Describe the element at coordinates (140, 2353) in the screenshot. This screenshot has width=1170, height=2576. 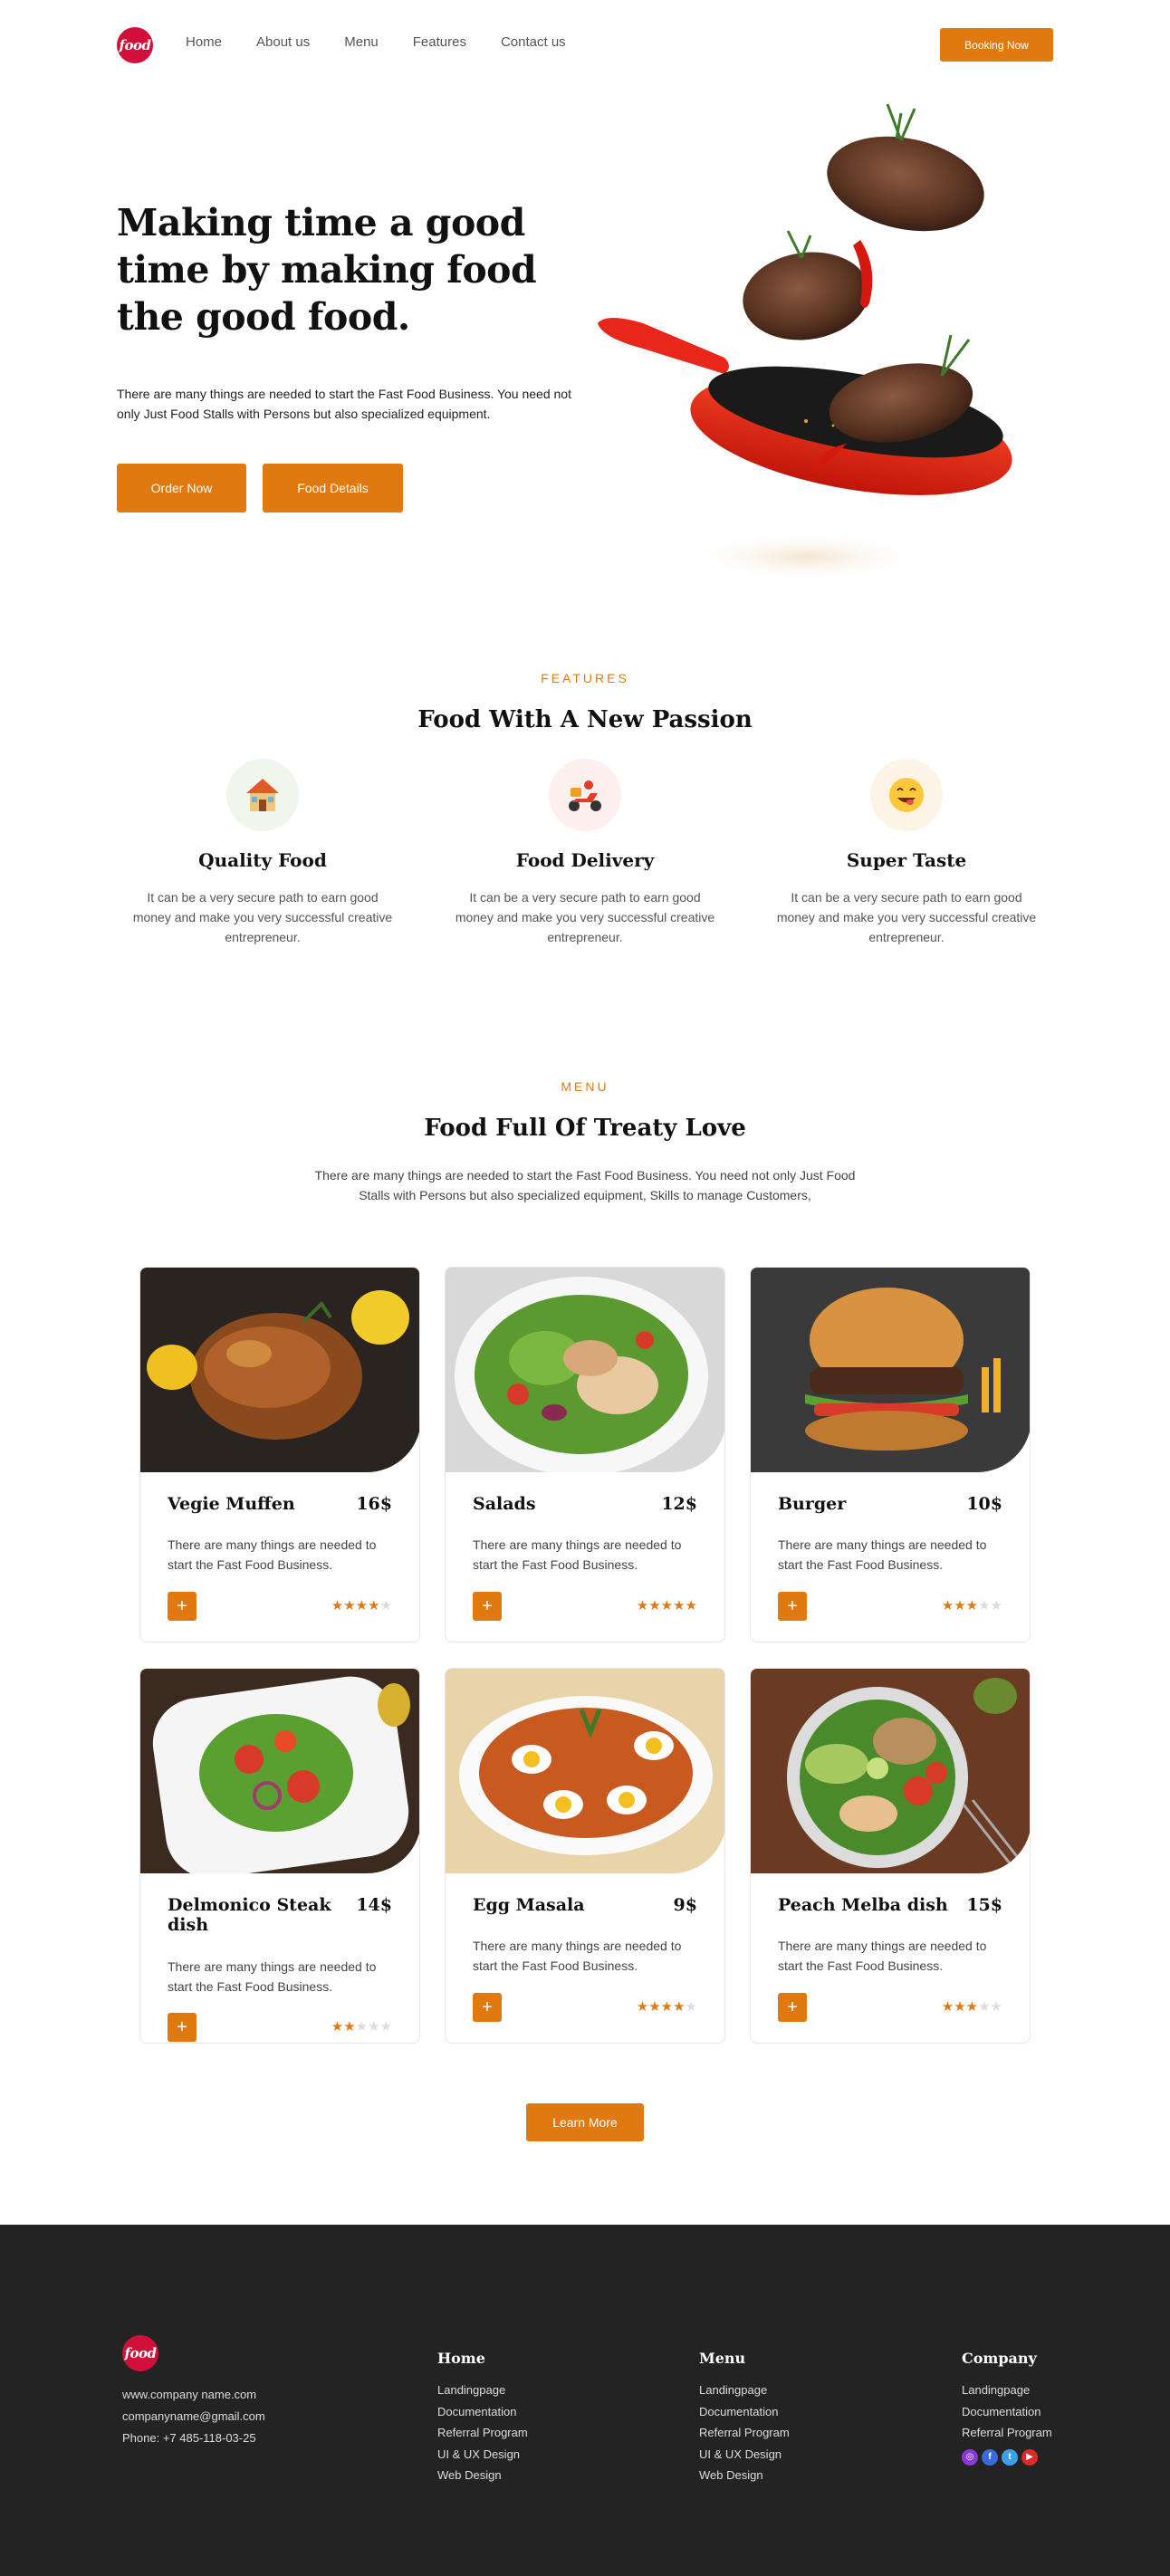
I see `footer-logo: food` at that location.